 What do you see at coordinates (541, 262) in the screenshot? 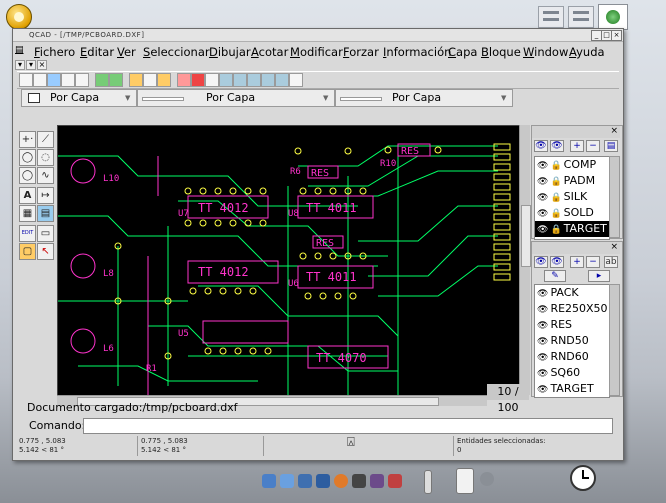
I see `show-all-blocks-icon: 👁` at bounding box center [541, 262].